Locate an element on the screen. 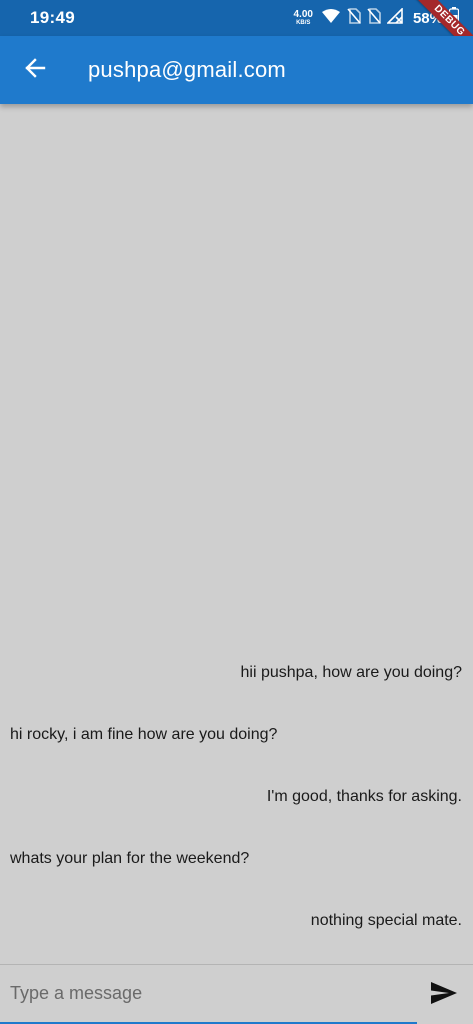 This screenshot has width=473, height=1024. message-item-sent: nothing special mate. is located at coordinates (386, 920).